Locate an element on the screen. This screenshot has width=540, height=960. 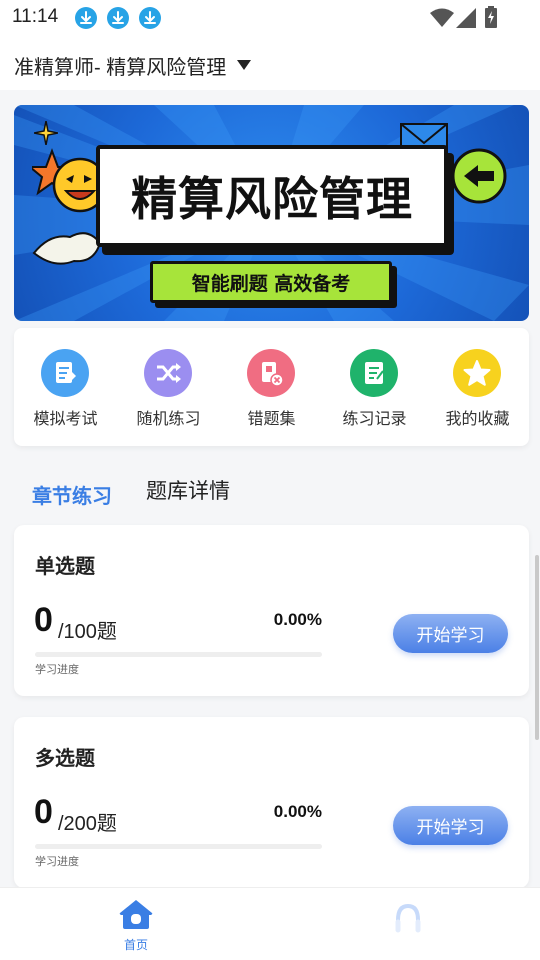
tab-chapter-practice: 章节练习 is located at coordinates (72, 494).